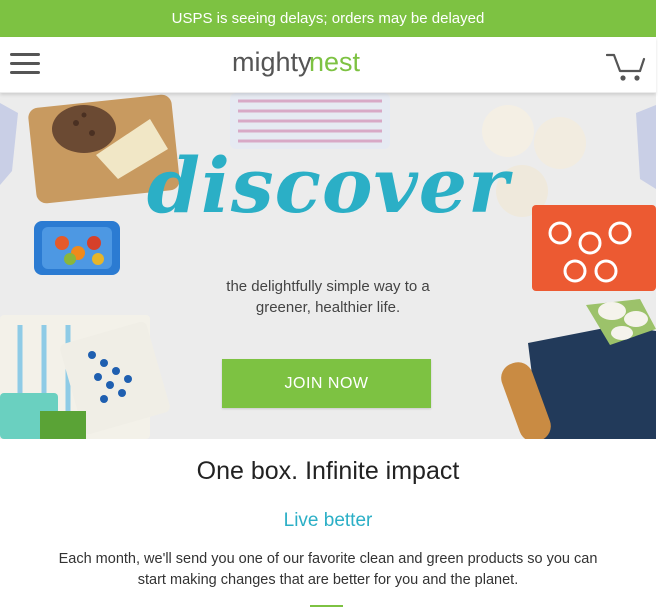 The width and height of the screenshot is (658, 614). I want to click on mightynest-logo: mighty nest, so click(302, 65).